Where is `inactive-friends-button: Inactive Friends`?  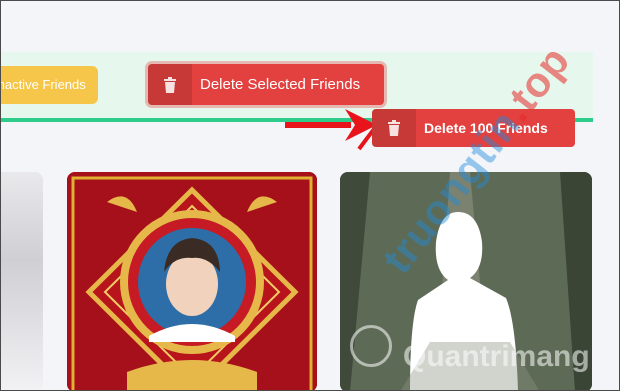 inactive-friends-button: Inactive Friends is located at coordinates (49, 85).